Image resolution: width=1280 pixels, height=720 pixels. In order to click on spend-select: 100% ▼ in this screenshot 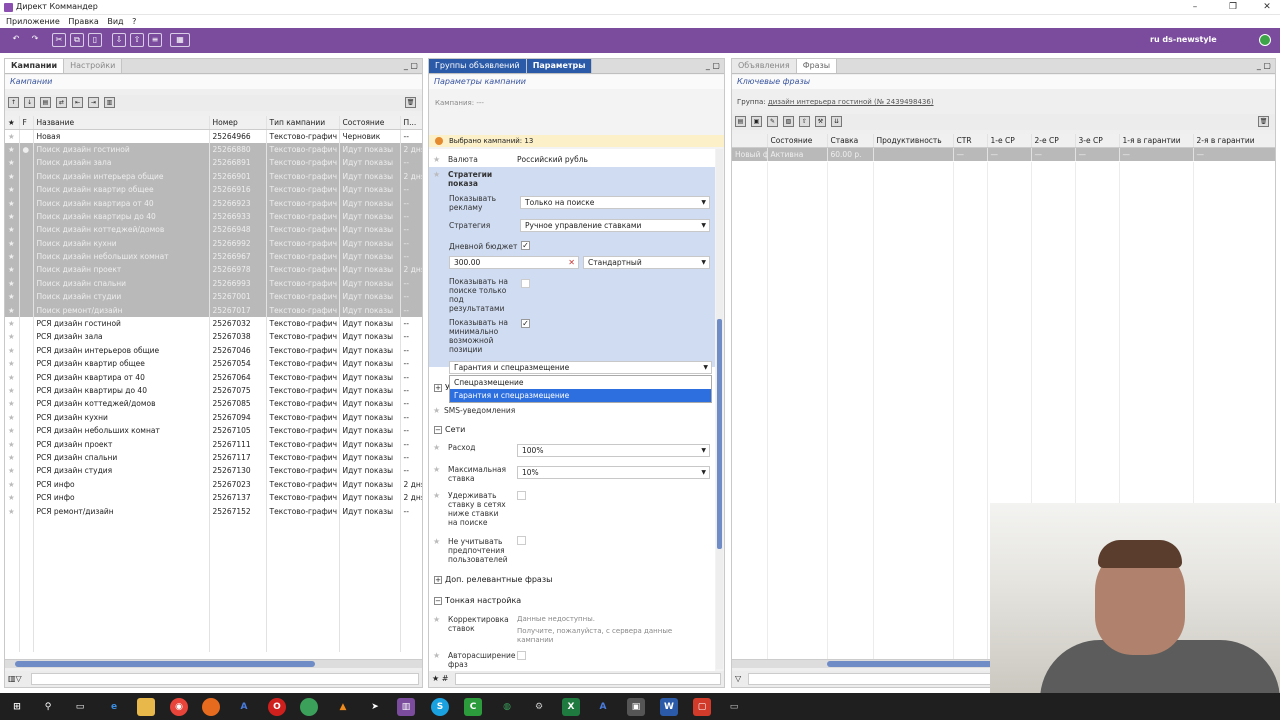, I will do `click(613, 450)`.